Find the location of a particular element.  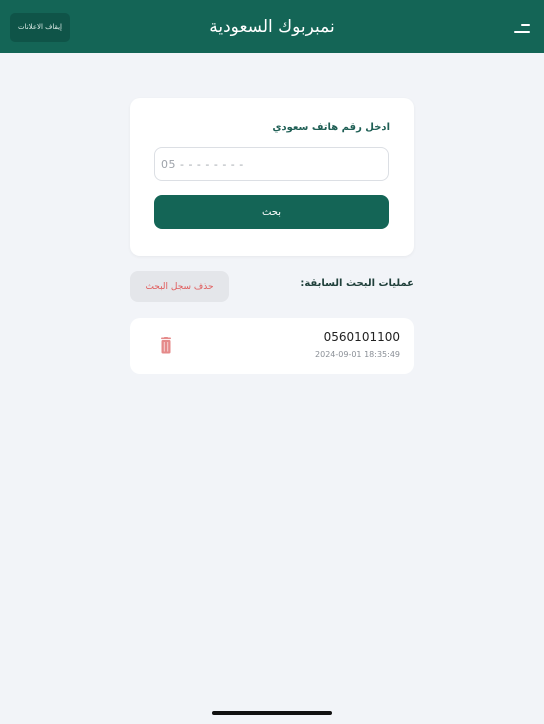

history-item: 0560101100 2024-09-01 18:35:49 is located at coordinates (272, 346).